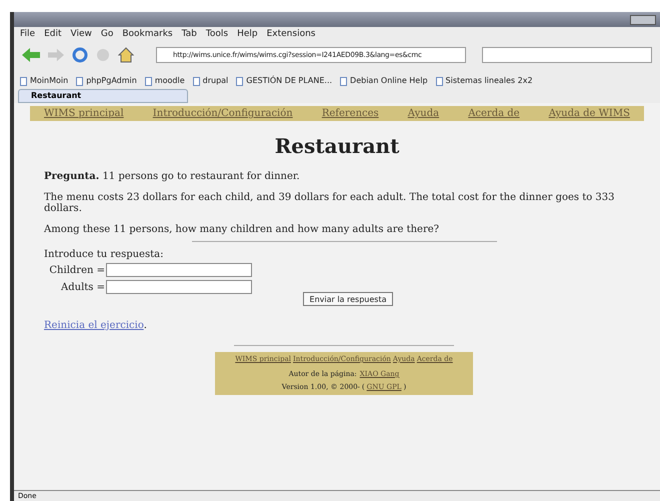 The height and width of the screenshot is (501, 660). Describe the element at coordinates (103, 96) in the screenshot. I see `browser-tab: Restaurant` at that location.